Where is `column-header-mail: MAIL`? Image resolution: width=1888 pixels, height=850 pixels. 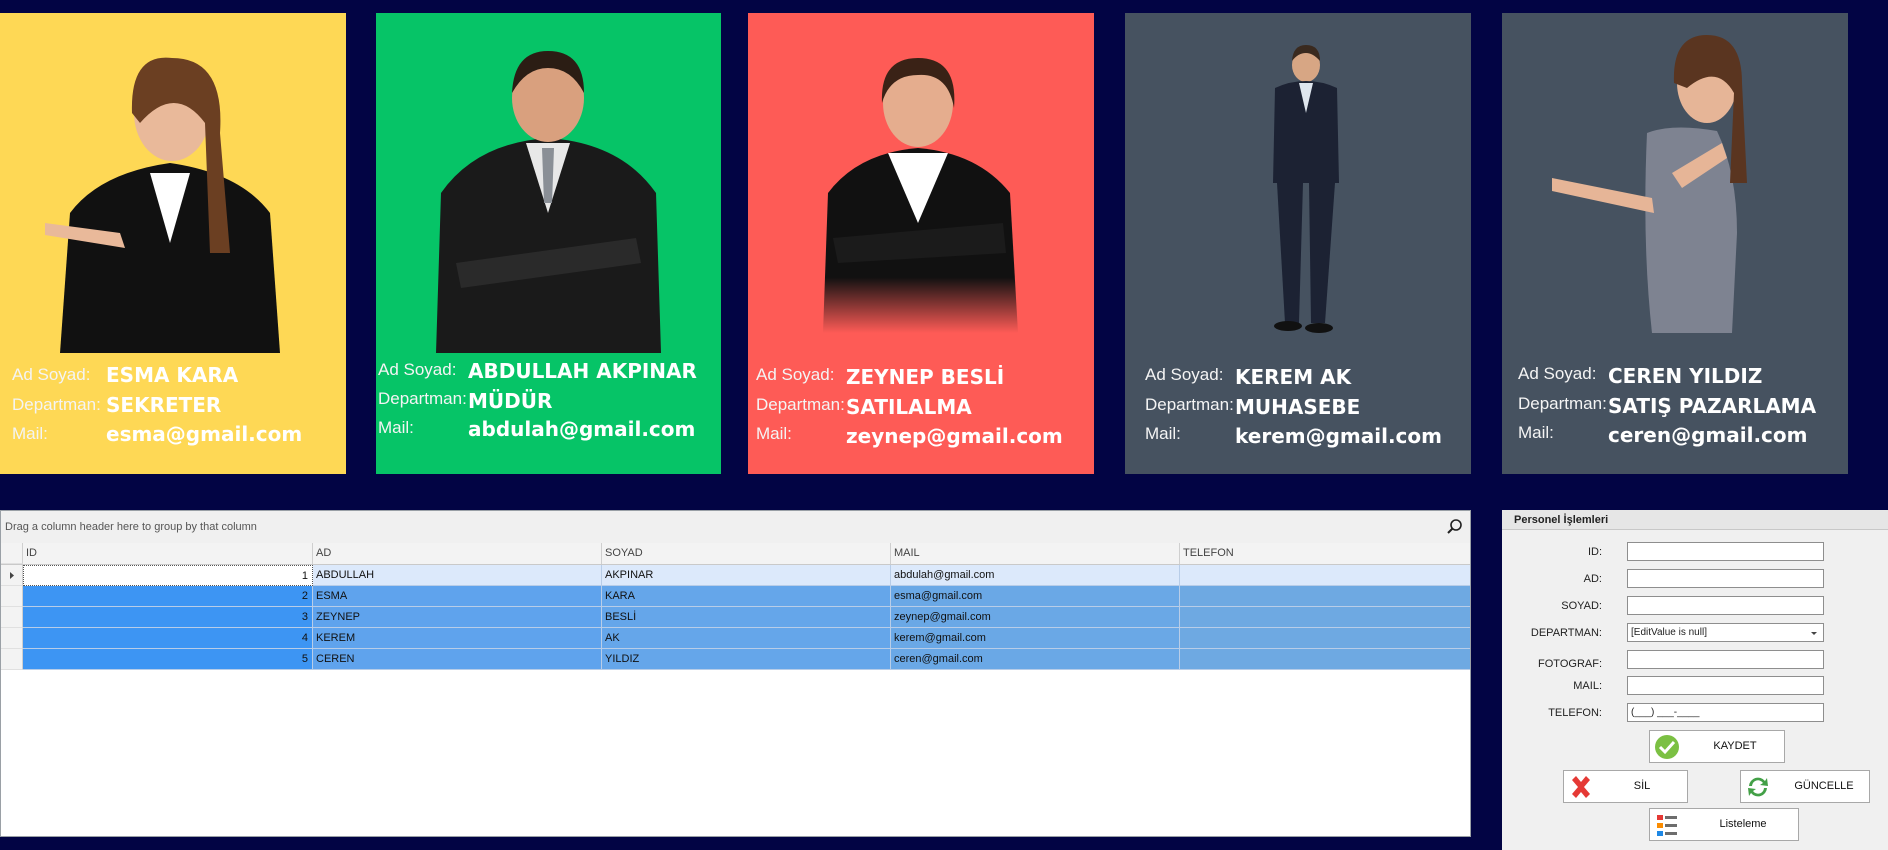
column-header-mail: MAIL is located at coordinates (1035, 553).